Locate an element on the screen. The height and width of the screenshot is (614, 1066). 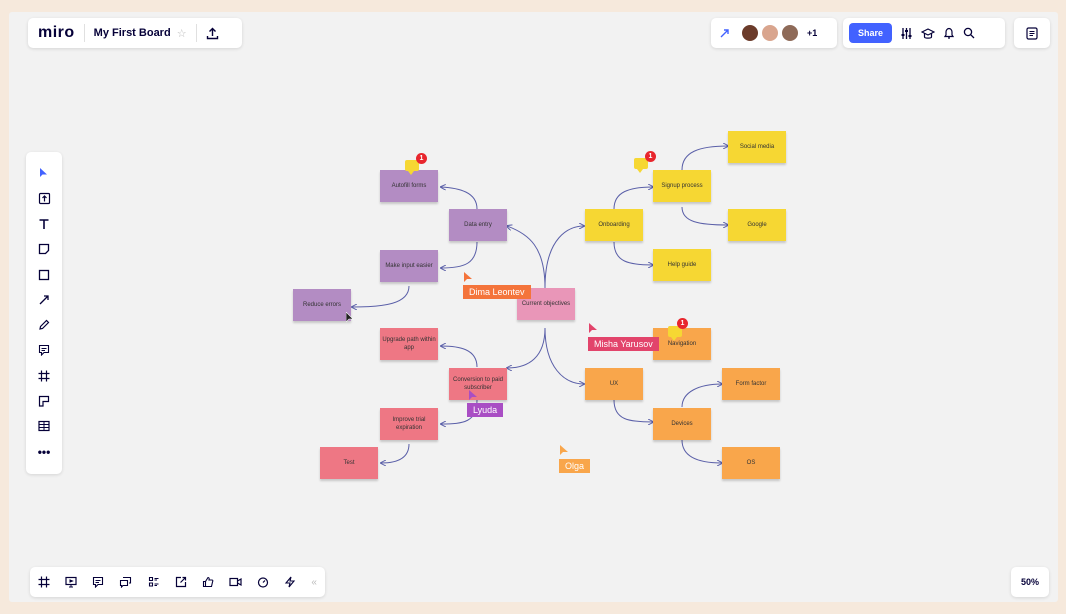
star-icon: ☆ is located at coordinates (182, 33).